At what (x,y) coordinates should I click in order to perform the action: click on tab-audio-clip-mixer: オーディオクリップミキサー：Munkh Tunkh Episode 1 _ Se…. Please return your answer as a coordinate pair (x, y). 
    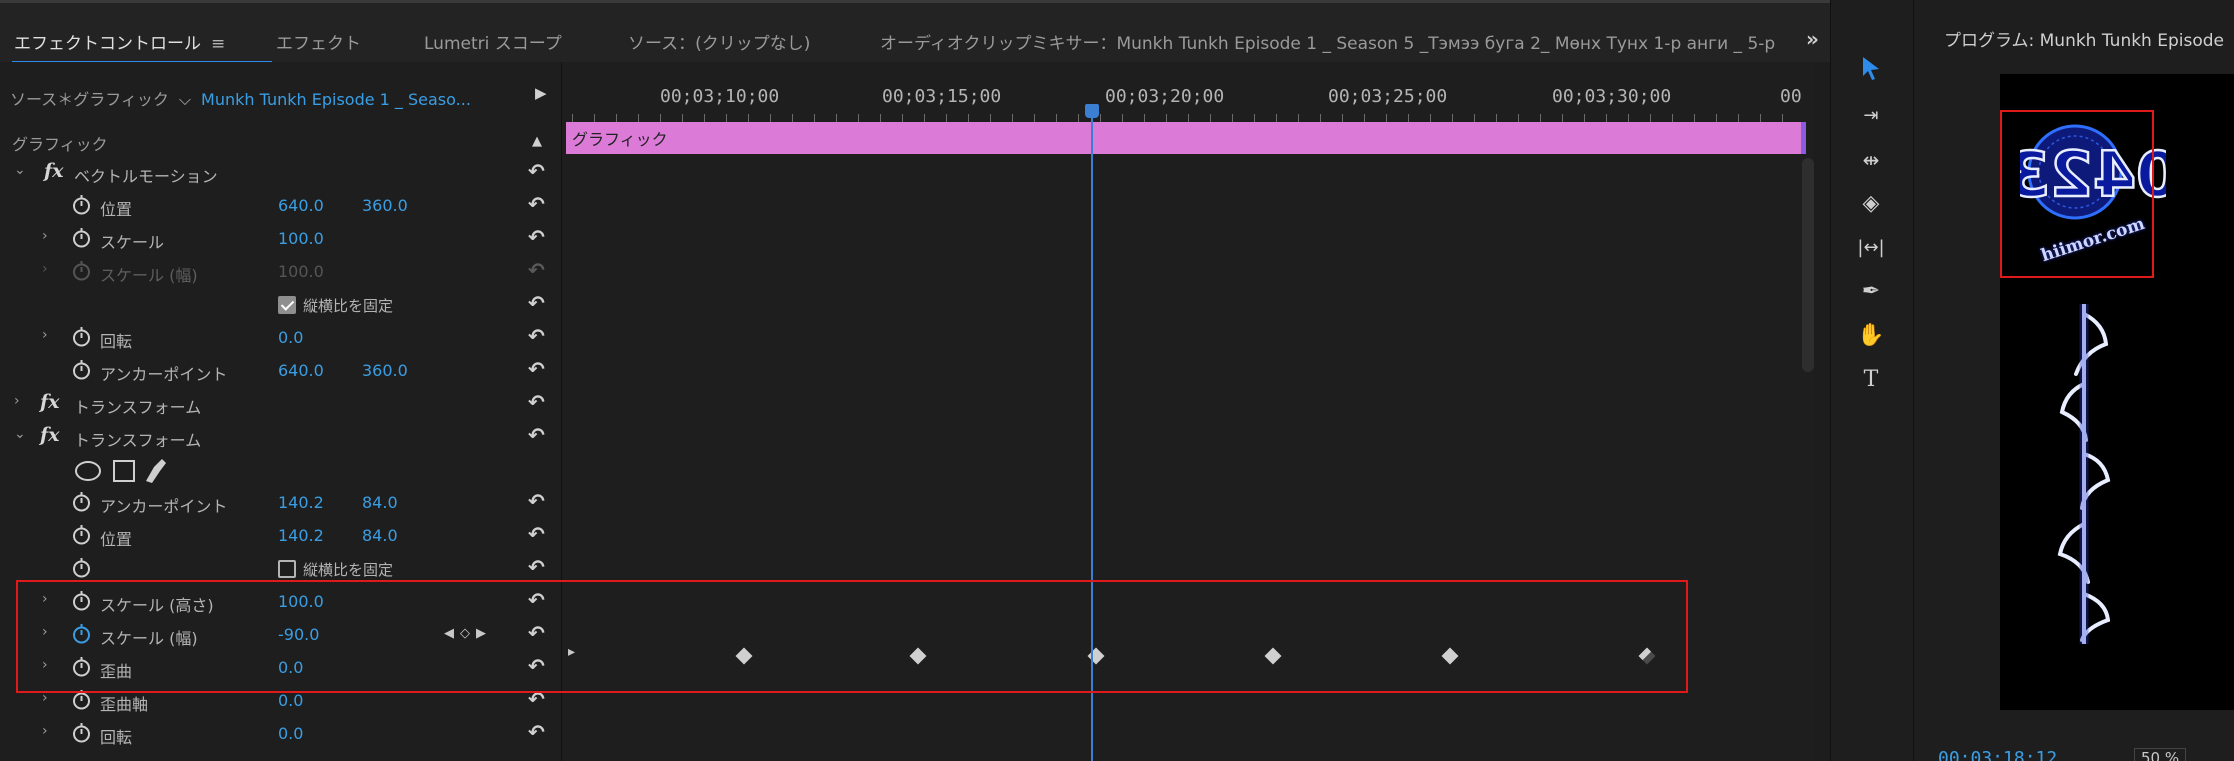
    Looking at the image, I should click on (1330, 41).